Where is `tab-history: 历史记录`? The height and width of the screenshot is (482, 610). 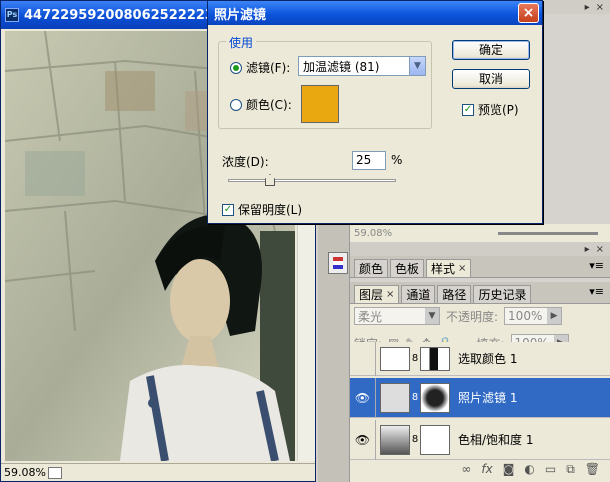 tab-history: 历史记录 is located at coordinates (502, 294).